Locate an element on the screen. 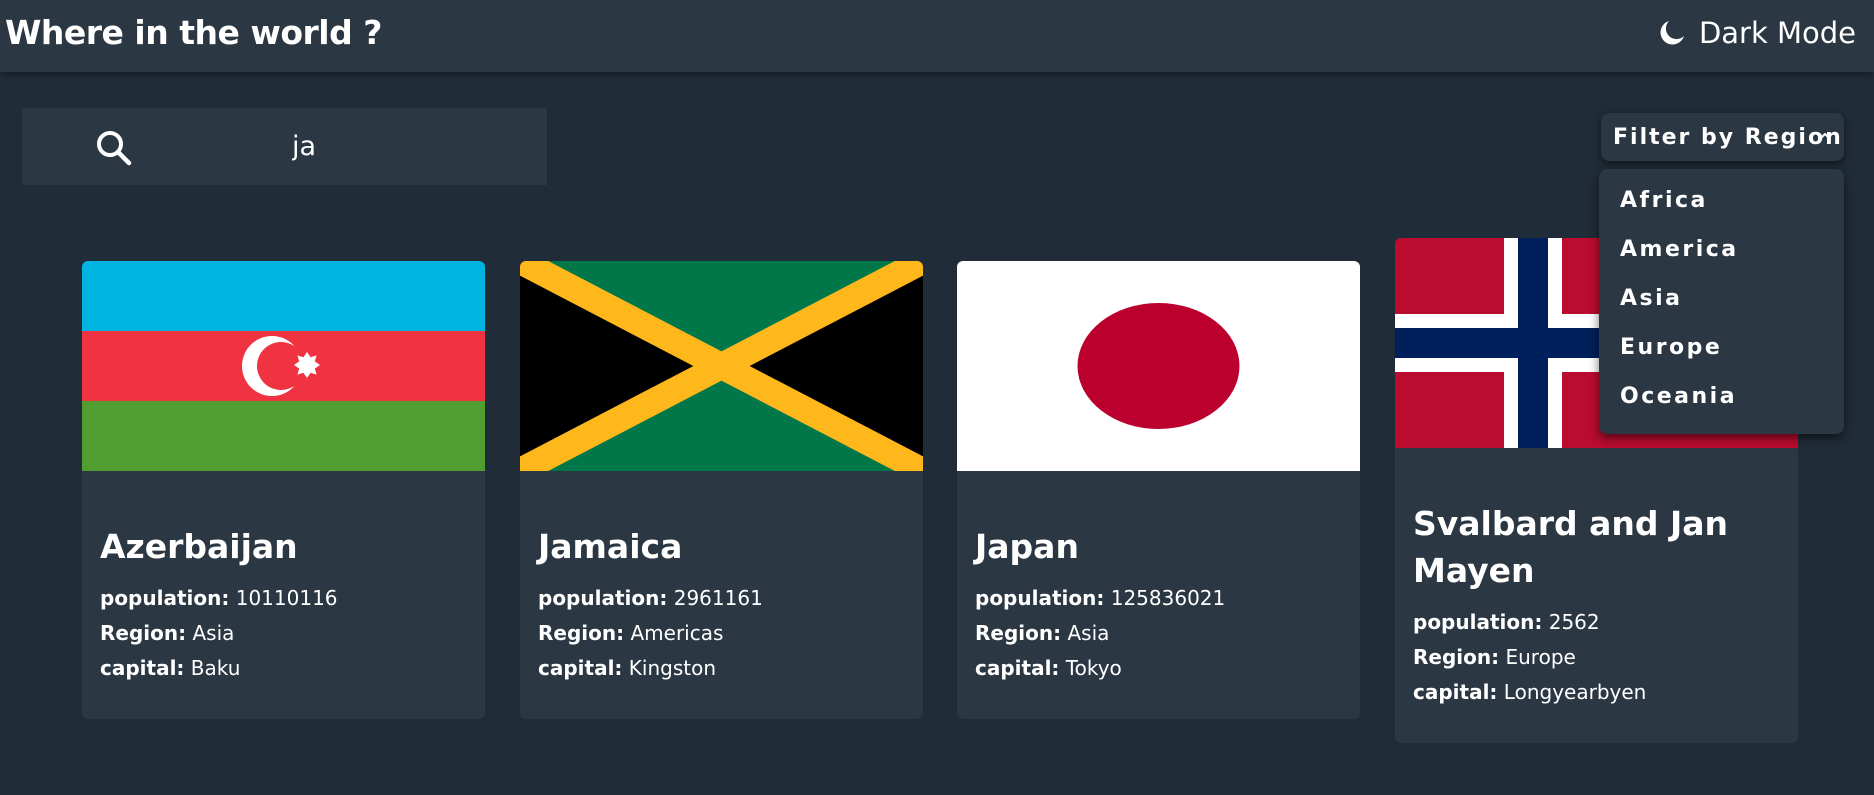 Image resolution: width=1874 pixels, height=795 pixels. region-option-america: America is located at coordinates (1721, 261).